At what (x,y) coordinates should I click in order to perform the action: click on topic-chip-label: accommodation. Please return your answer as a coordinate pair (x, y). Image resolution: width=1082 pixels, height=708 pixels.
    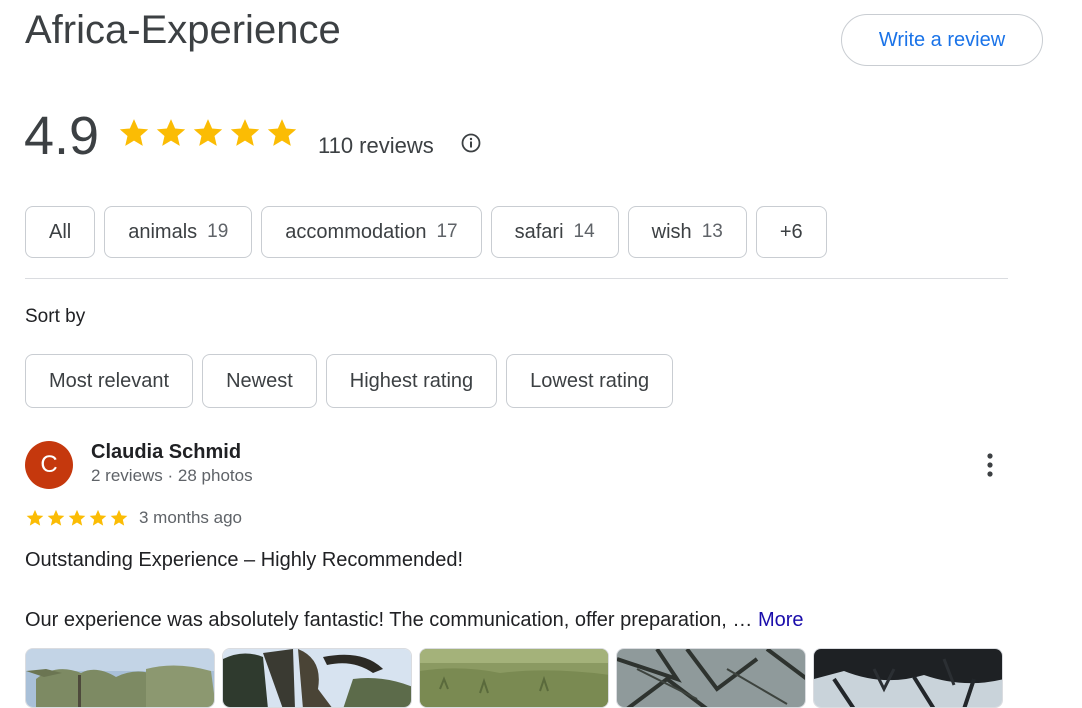
    Looking at the image, I should click on (356, 231).